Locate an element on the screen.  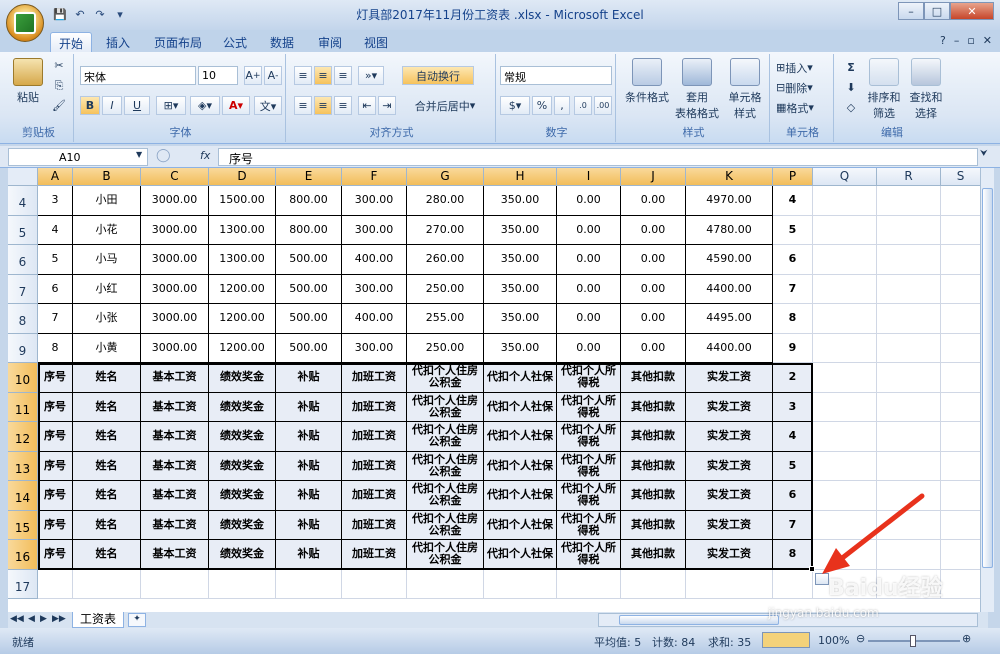
helper-cell: 6 is located at coordinates (793, 496).